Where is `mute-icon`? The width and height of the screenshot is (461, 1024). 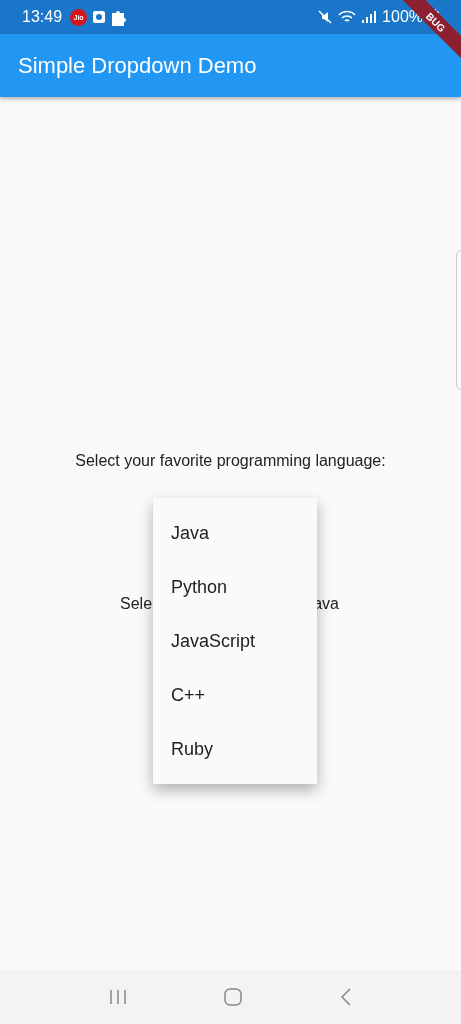
mute-icon is located at coordinates (325, 17).